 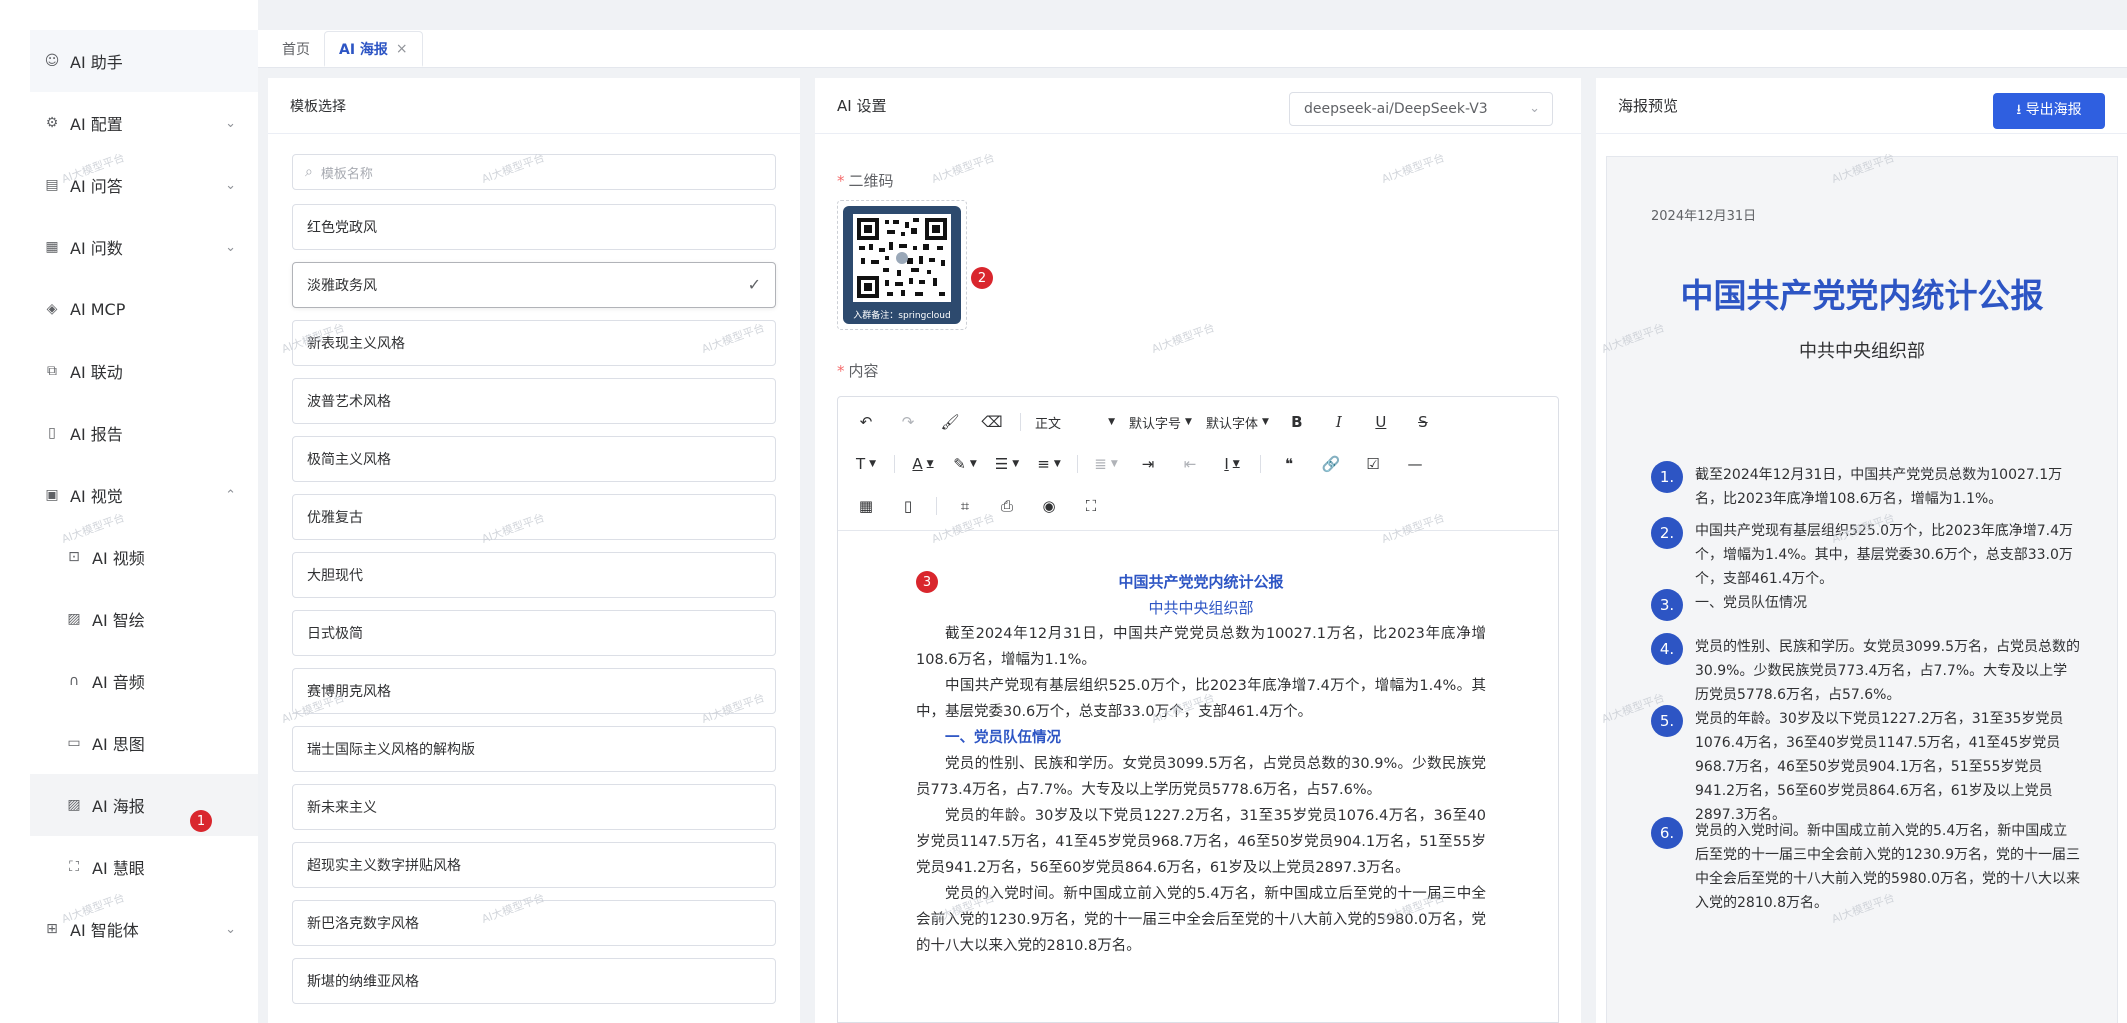 I want to click on template-item: 波普艺术风格, so click(x=534, y=401).